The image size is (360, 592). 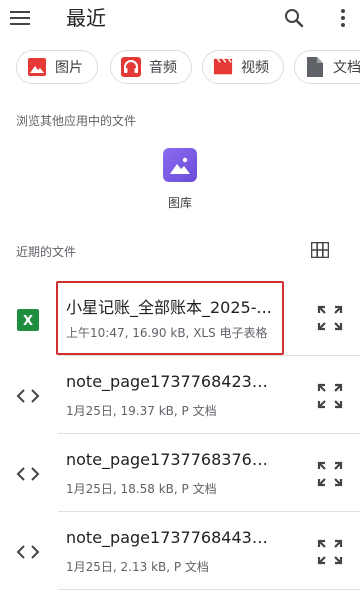 I want to click on browse-section-label: 浏览其他应用中的文件, so click(x=76, y=121).